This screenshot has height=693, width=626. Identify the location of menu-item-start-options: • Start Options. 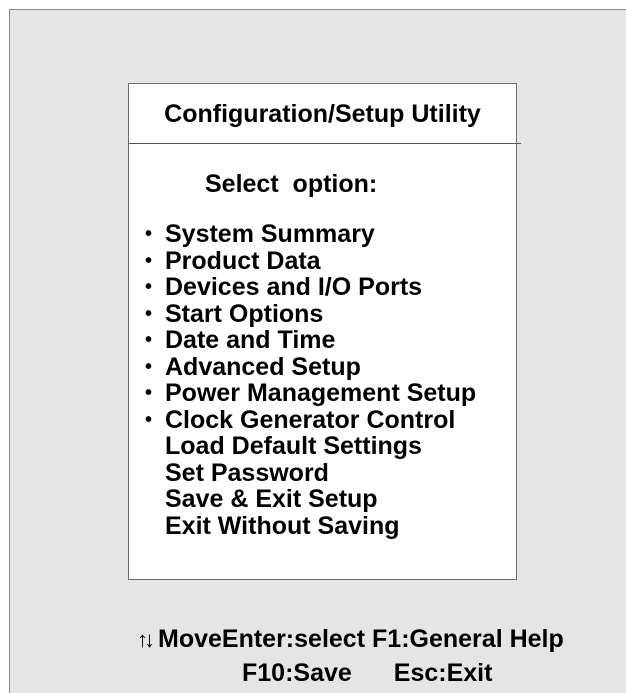
(310, 313).